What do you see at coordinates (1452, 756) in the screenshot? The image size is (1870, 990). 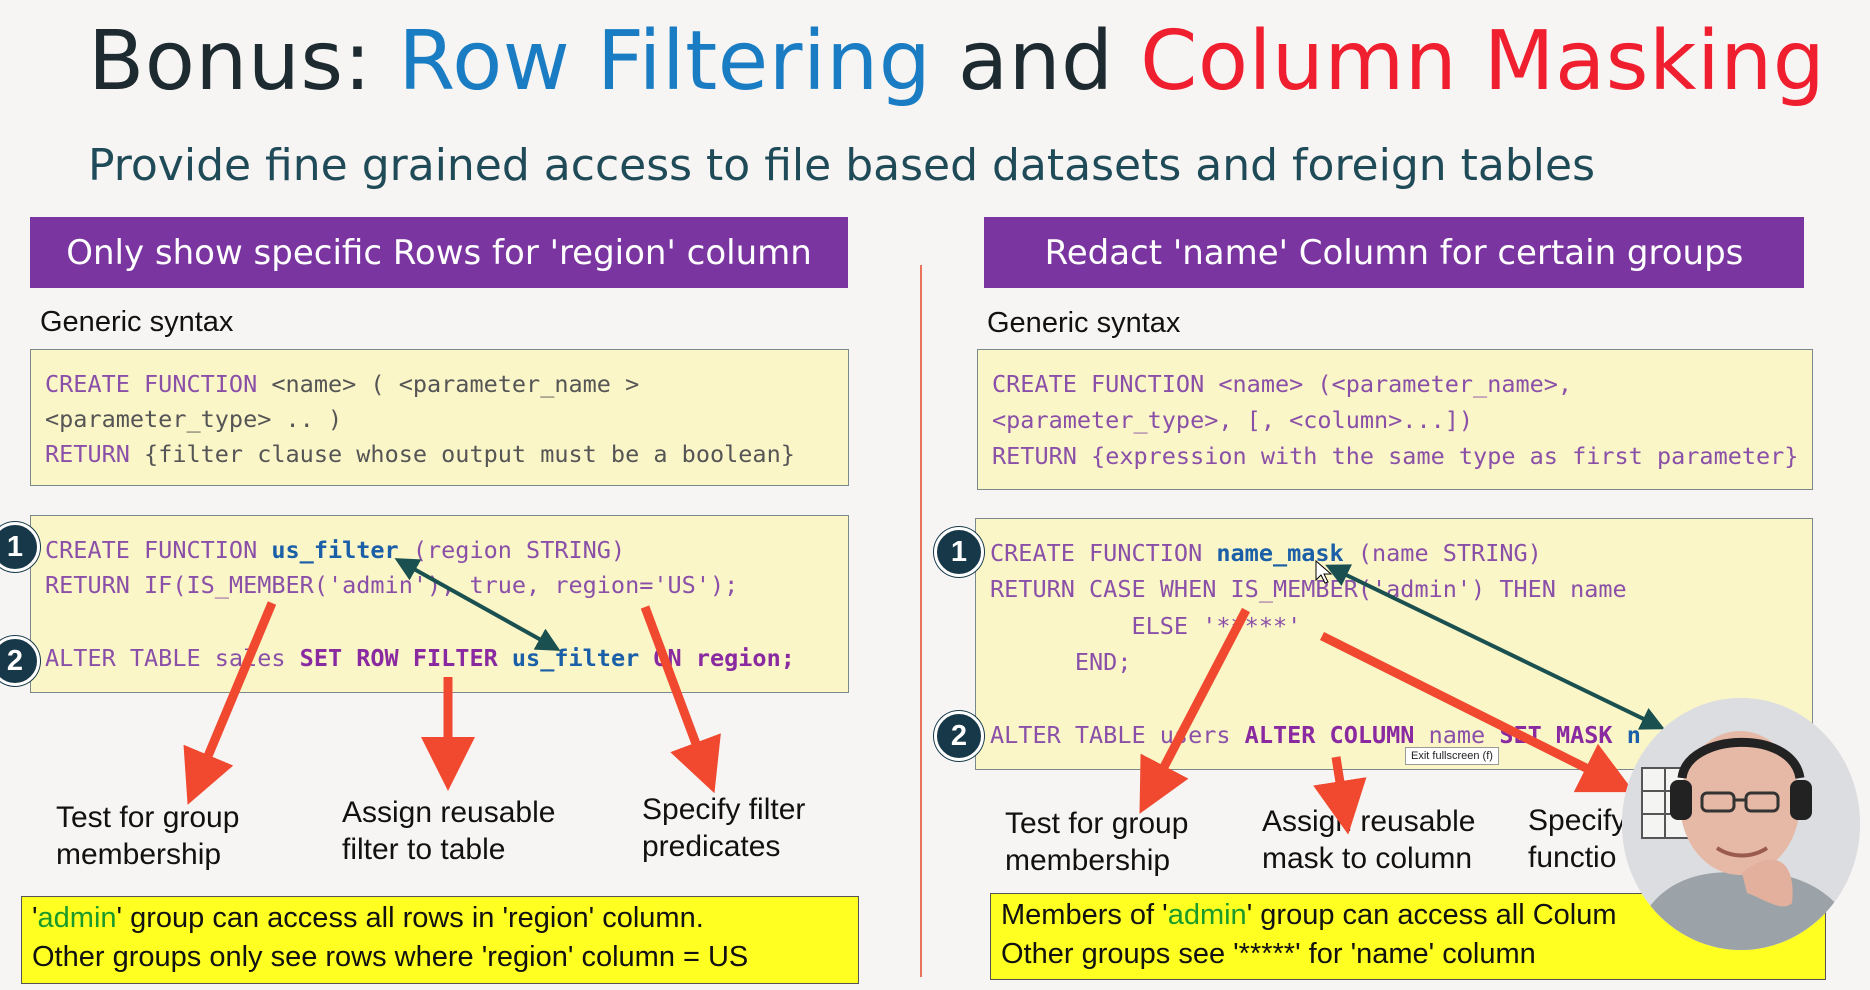 I see `exit-fullscreen-tooltip: Exit fullscreen (f)` at bounding box center [1452, 756].